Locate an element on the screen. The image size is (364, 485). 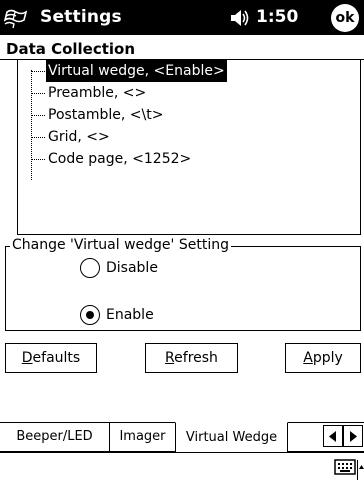
refresh-button: Refresh is located at coordinates (191, 358).